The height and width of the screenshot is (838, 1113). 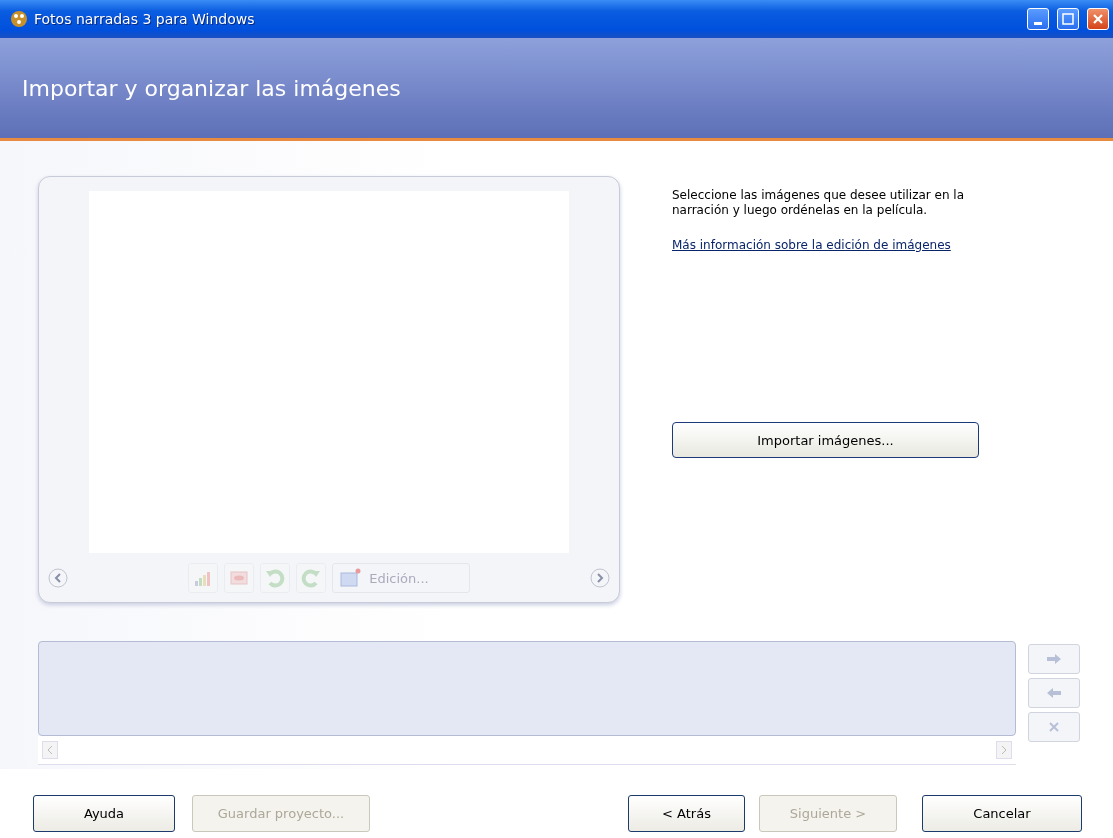 I want to click on window-title: Fotos narradas 3 para Windows, so click(x=145, y=19).